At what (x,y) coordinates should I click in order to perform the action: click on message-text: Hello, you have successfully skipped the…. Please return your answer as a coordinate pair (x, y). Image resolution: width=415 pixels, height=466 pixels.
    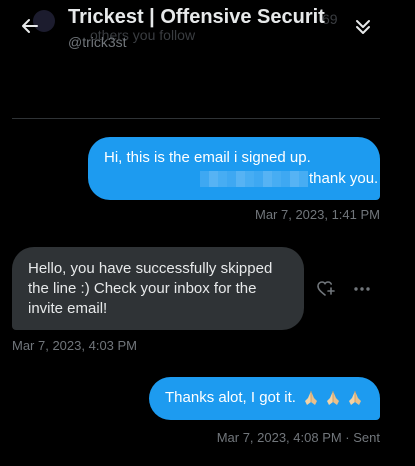
    Looking at the image, I should click on (150, 288).